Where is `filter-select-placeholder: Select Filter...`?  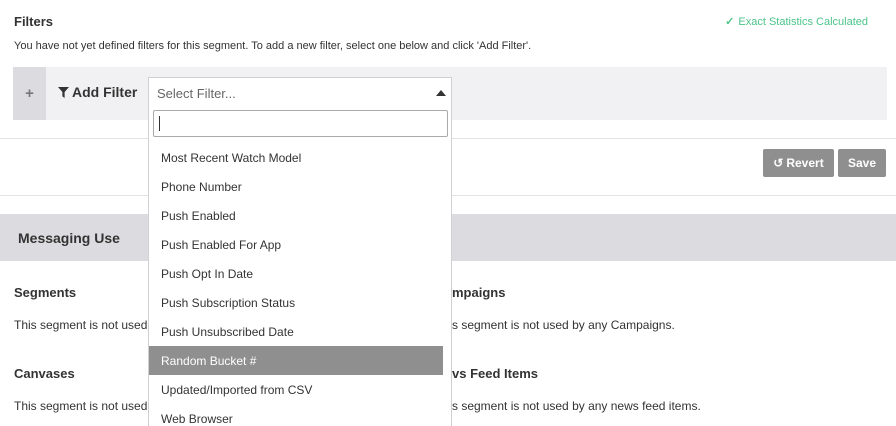 filter-select-placeholder: Select Filter... is located at coordinates (196, 93).